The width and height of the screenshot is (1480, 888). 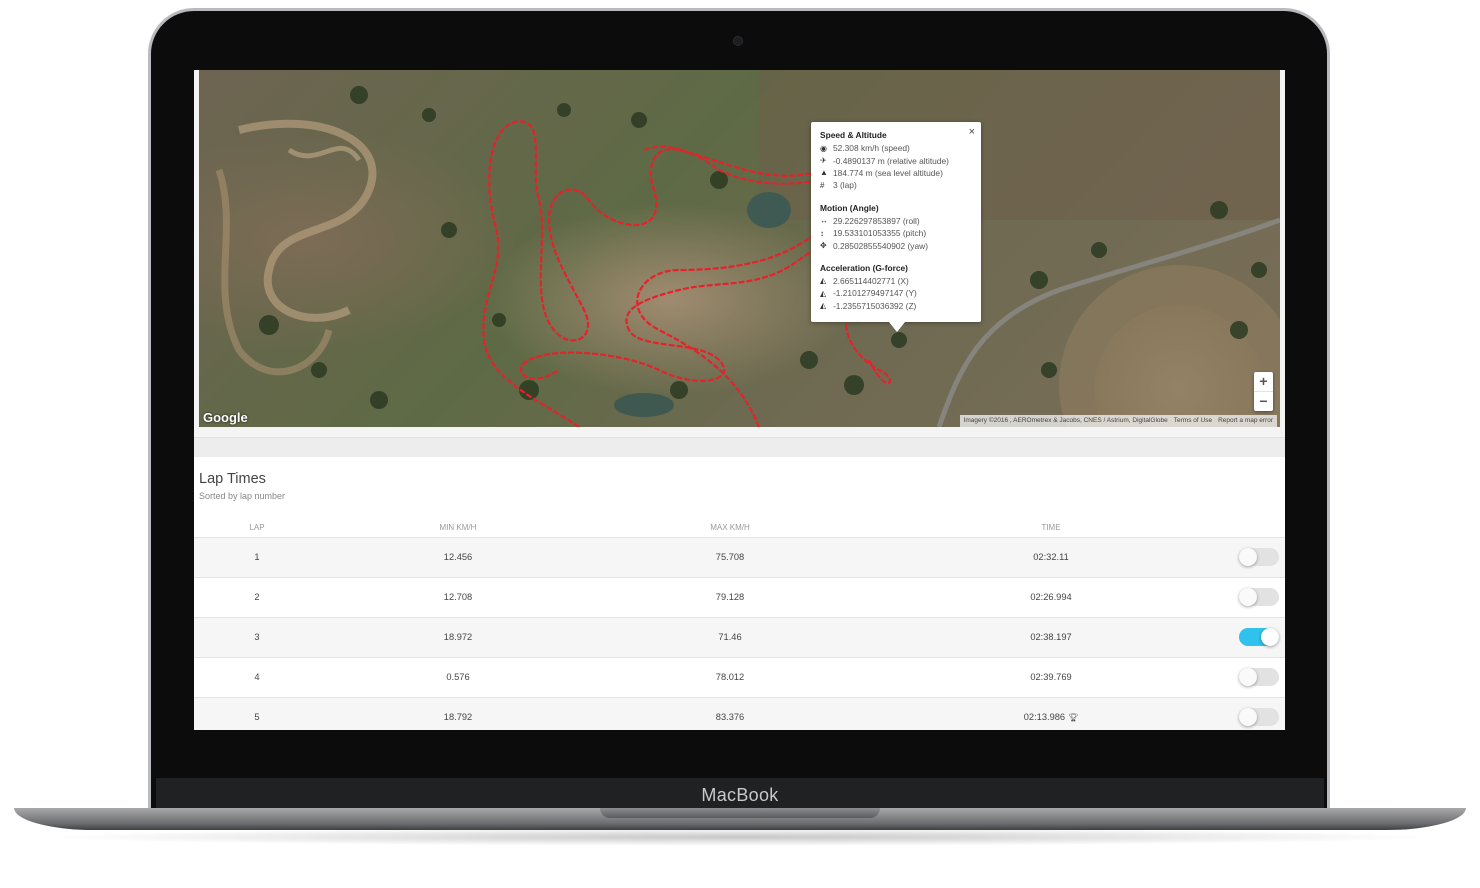 I want to click on close-icon: ×, so click(x=972, y=132).